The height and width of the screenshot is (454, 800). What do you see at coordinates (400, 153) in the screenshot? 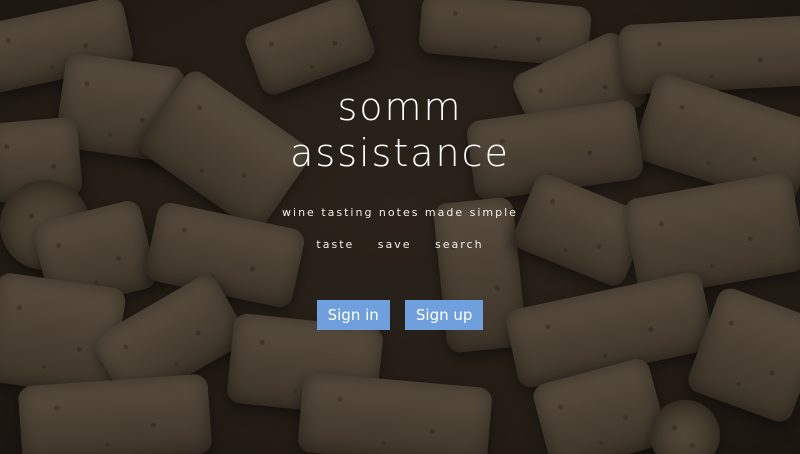
I see `app-title-line2: assistance` at bounding box center [400, 153].